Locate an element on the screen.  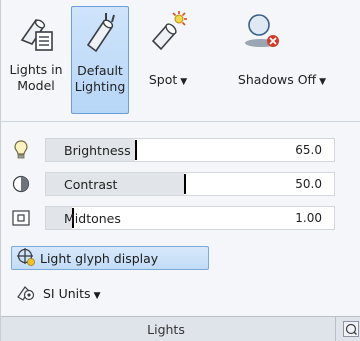
light-glyph-display-button: Light glyph display is located at coordinates (110, 258).